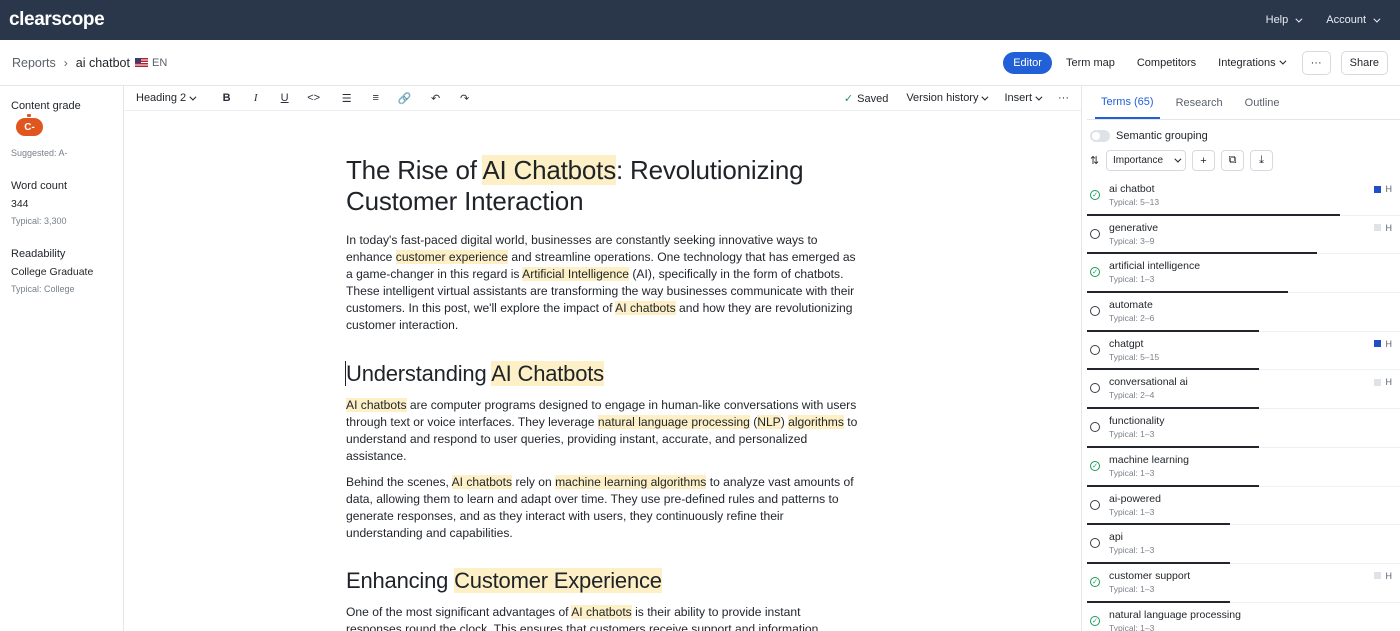 The image size is (1400, 631). Describe the element at coordinates (226, 98) in the screenshot. I see `bold-icon: B` at that location.